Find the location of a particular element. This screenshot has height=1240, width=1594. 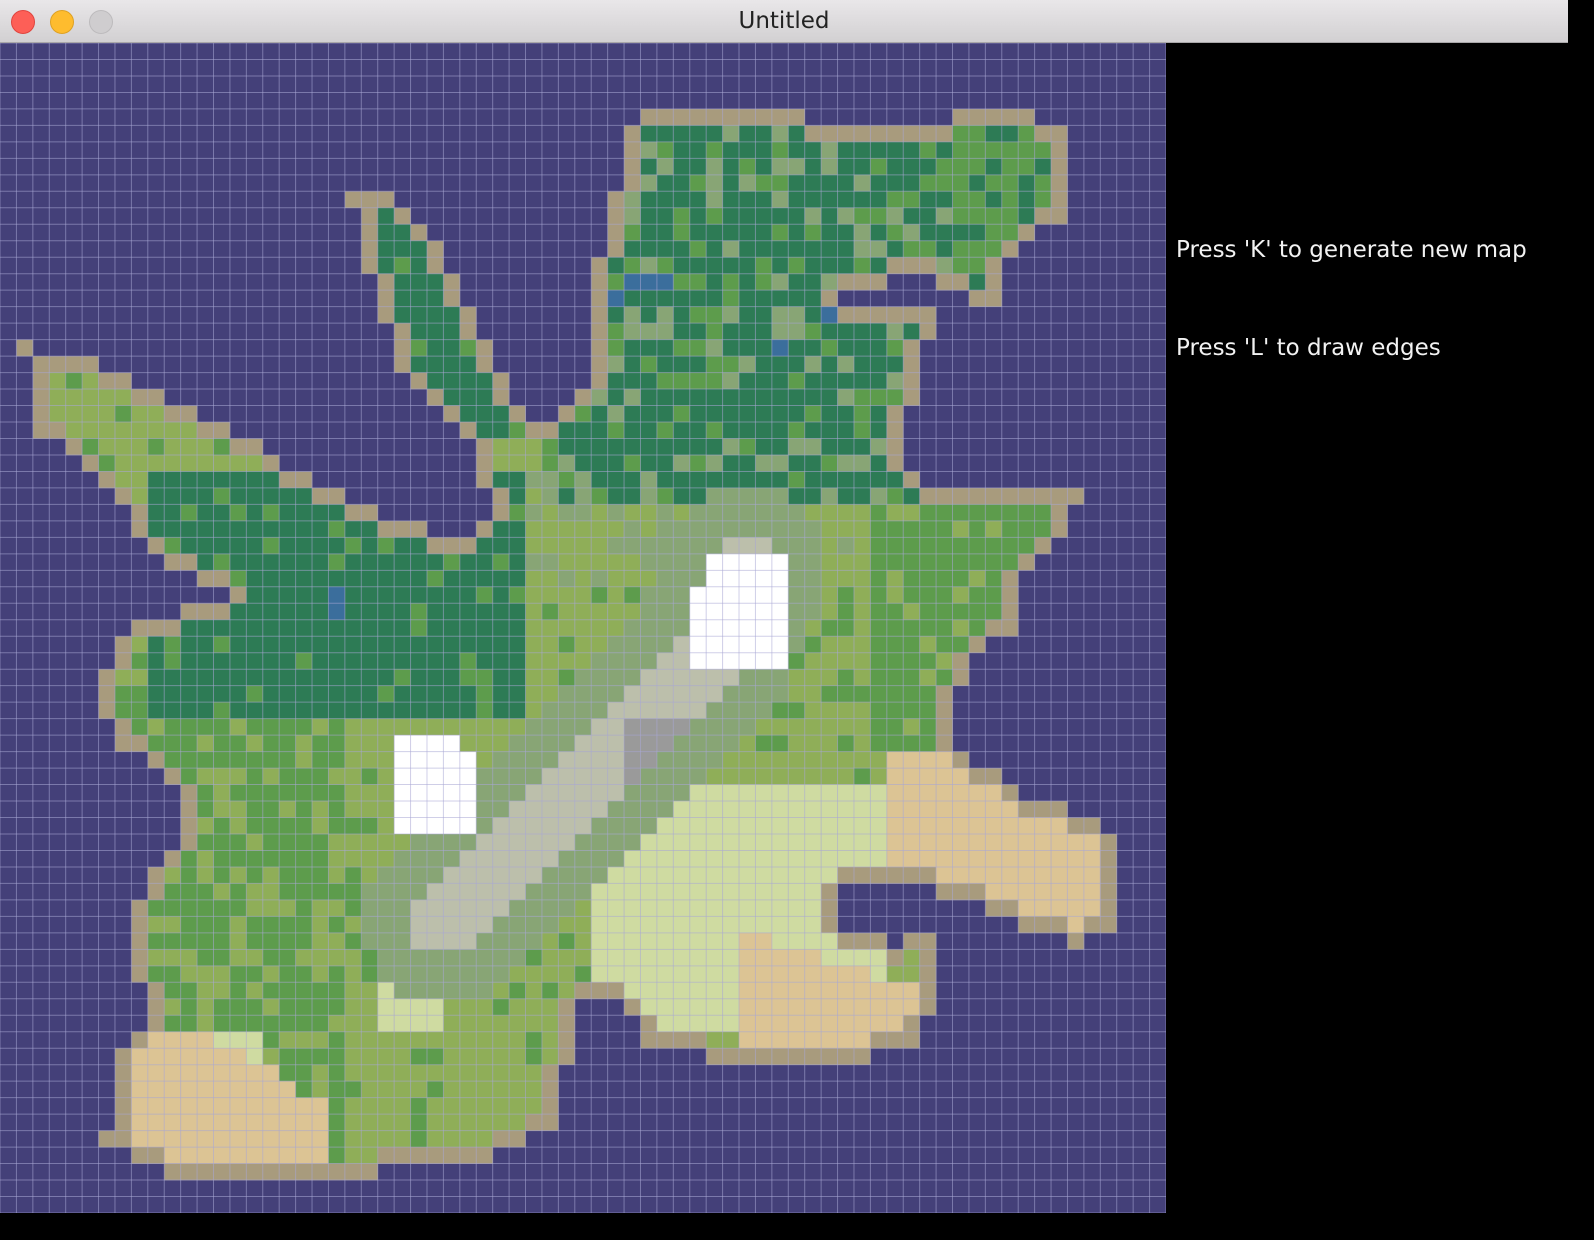

title-bar: Untitled is located at coordinates (784, 21).